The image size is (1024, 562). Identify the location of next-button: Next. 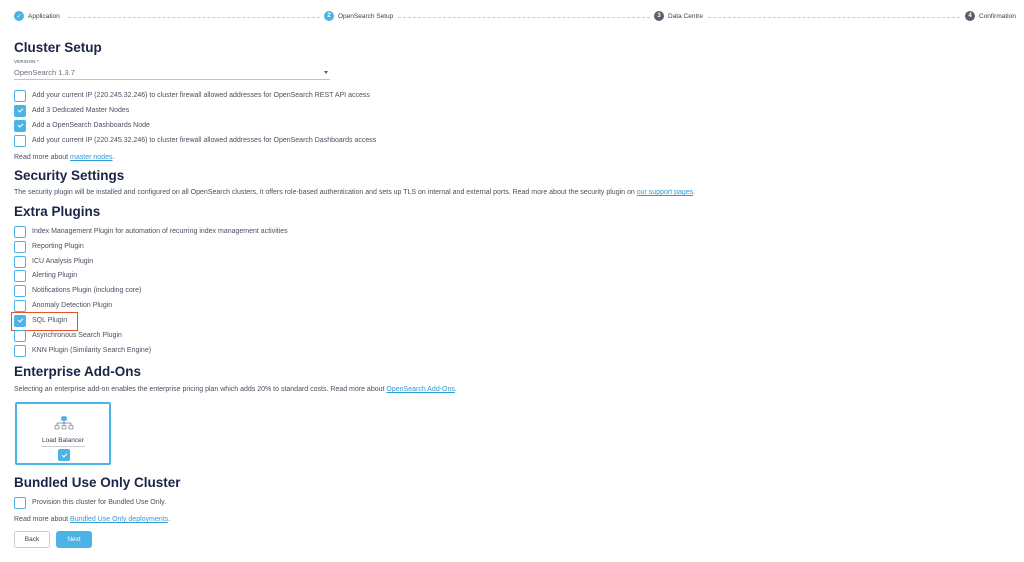
(74, 539).